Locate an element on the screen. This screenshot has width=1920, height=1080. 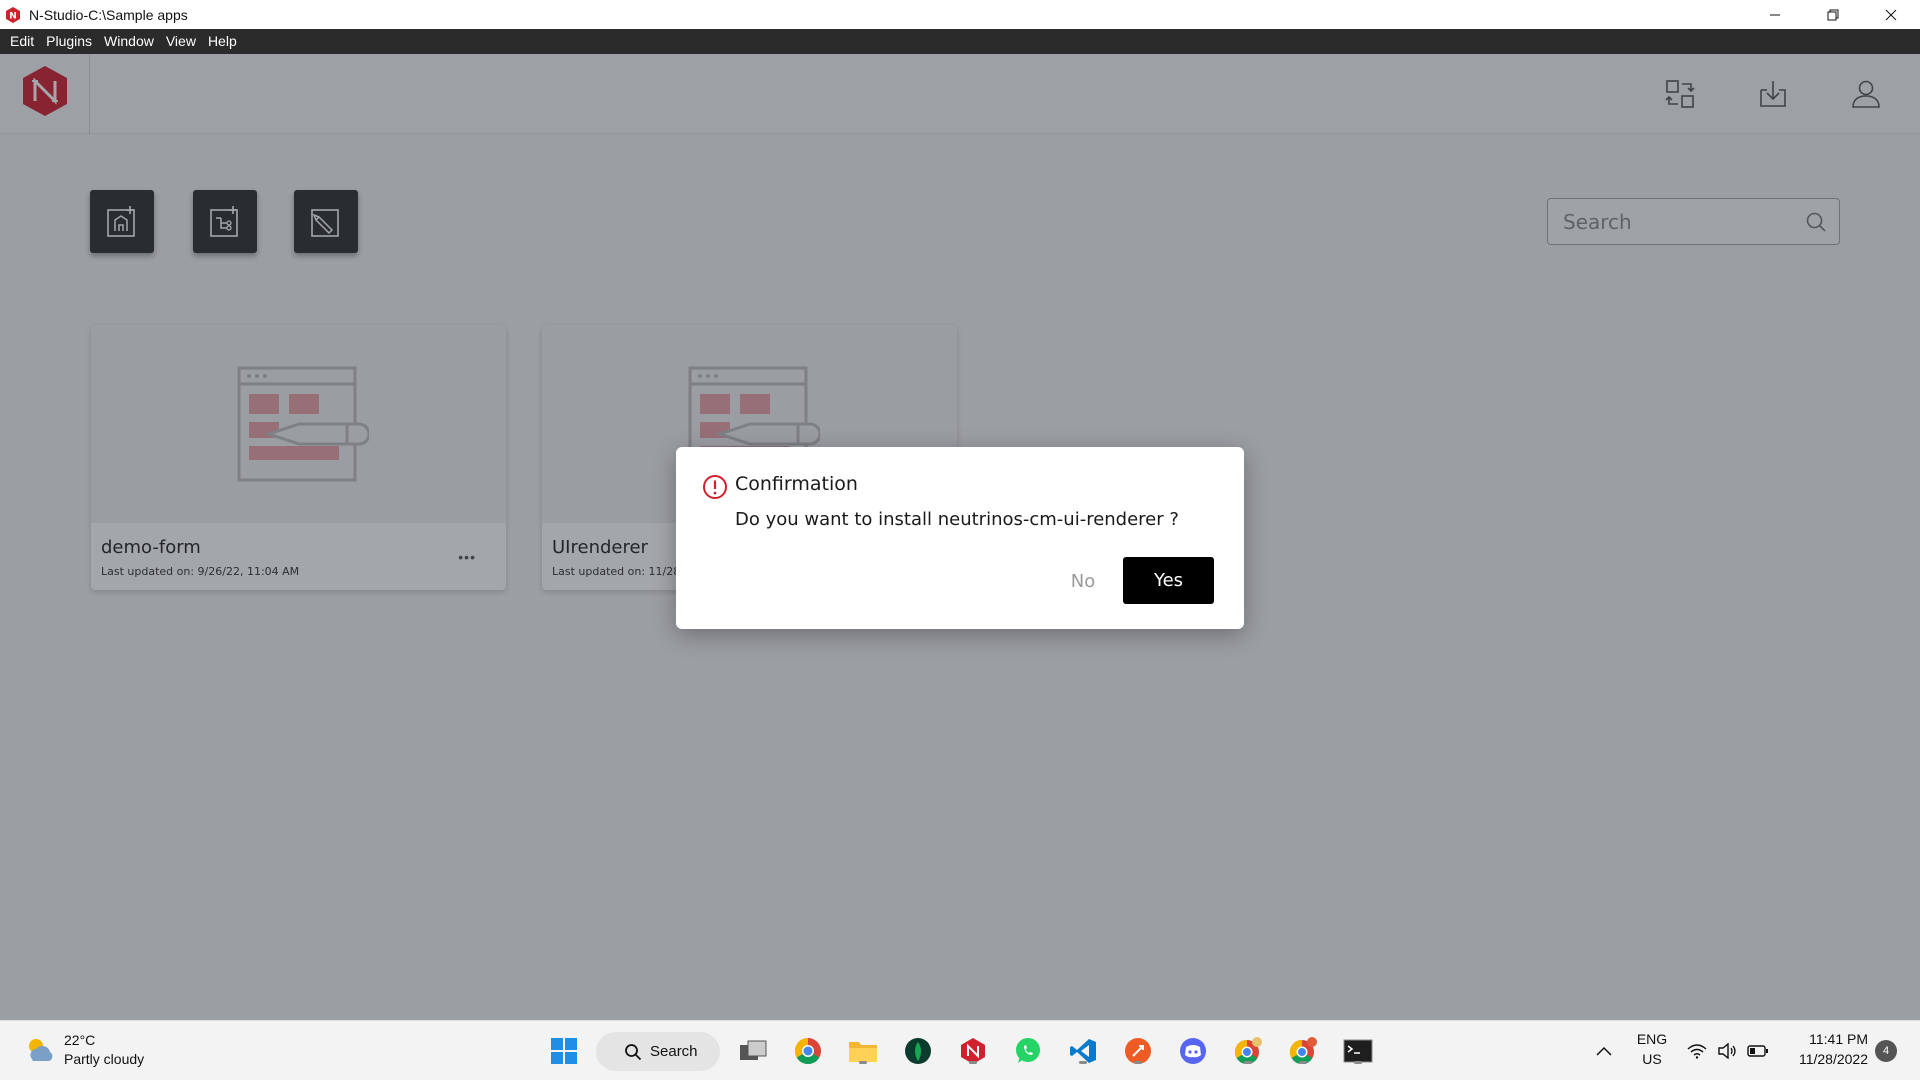
window-controls is located at coordinates (1833, 14).